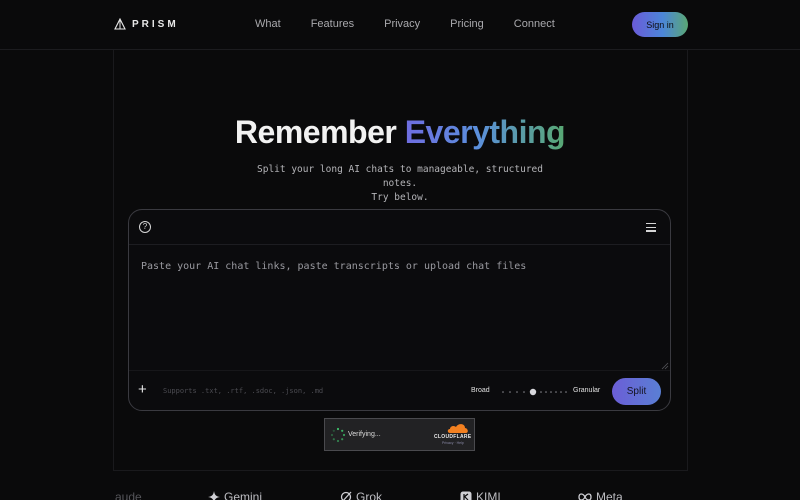 The width and height of the screenshot is (800, 500). What do you see at coordinates (332, 24) in the screenshot?
I see `nav-link-features: Features` at bounding box center [332, 24].